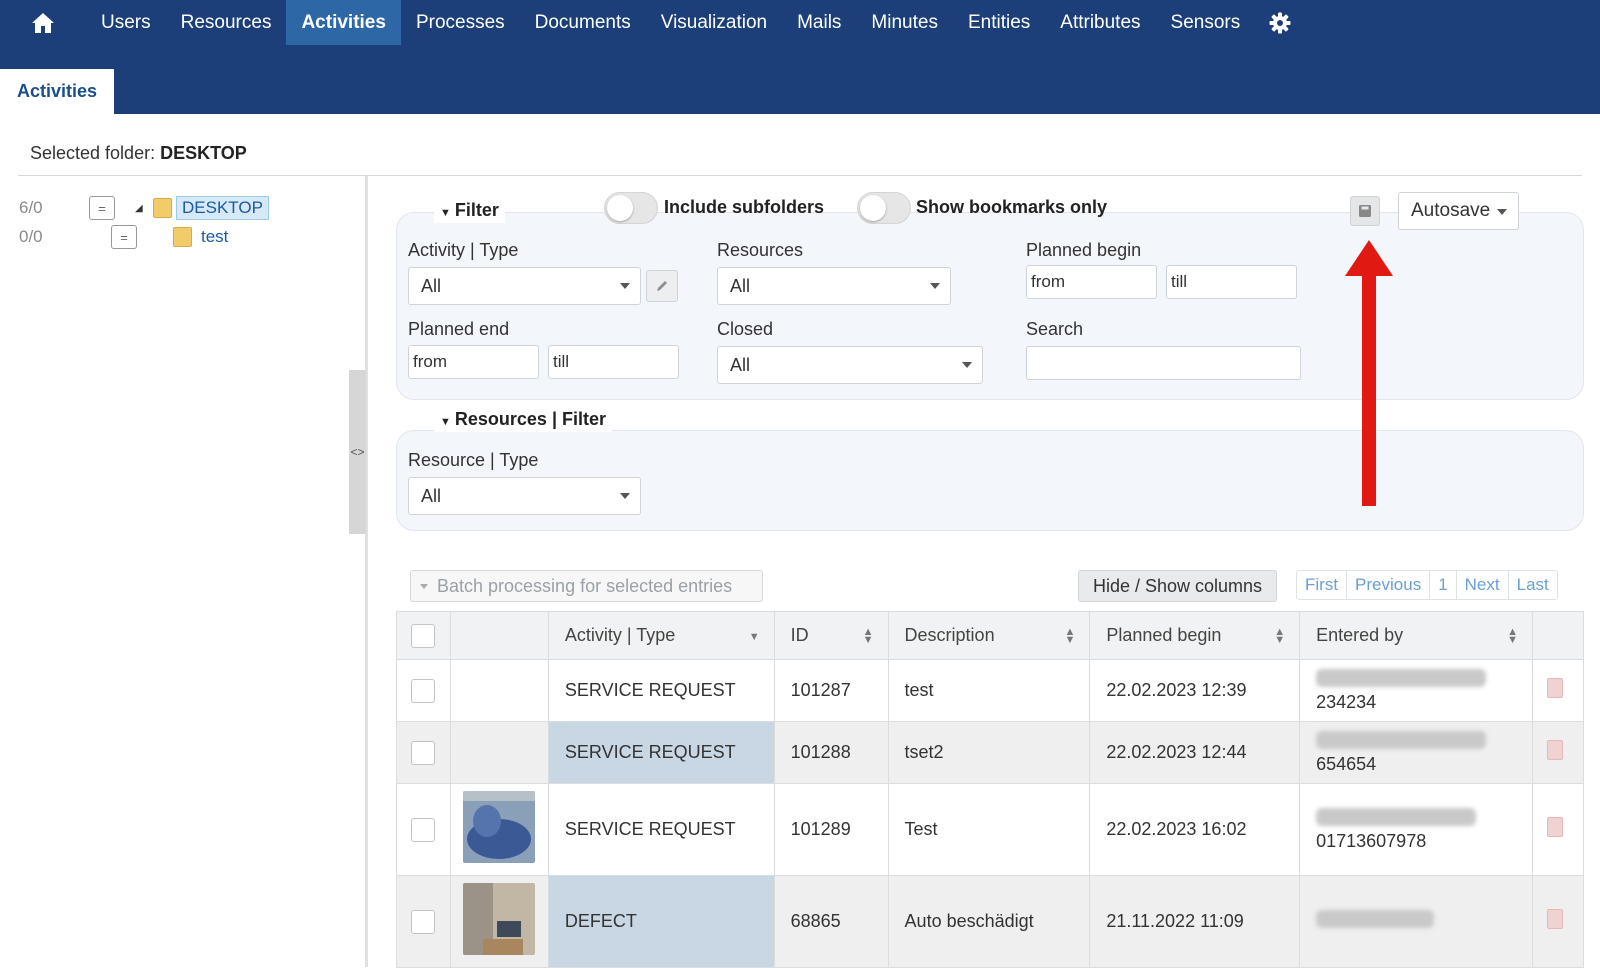  Describe the element at coordinates (1458, 211) in the screenshot. I see `autosave-dropdown: Autosave` at that location.